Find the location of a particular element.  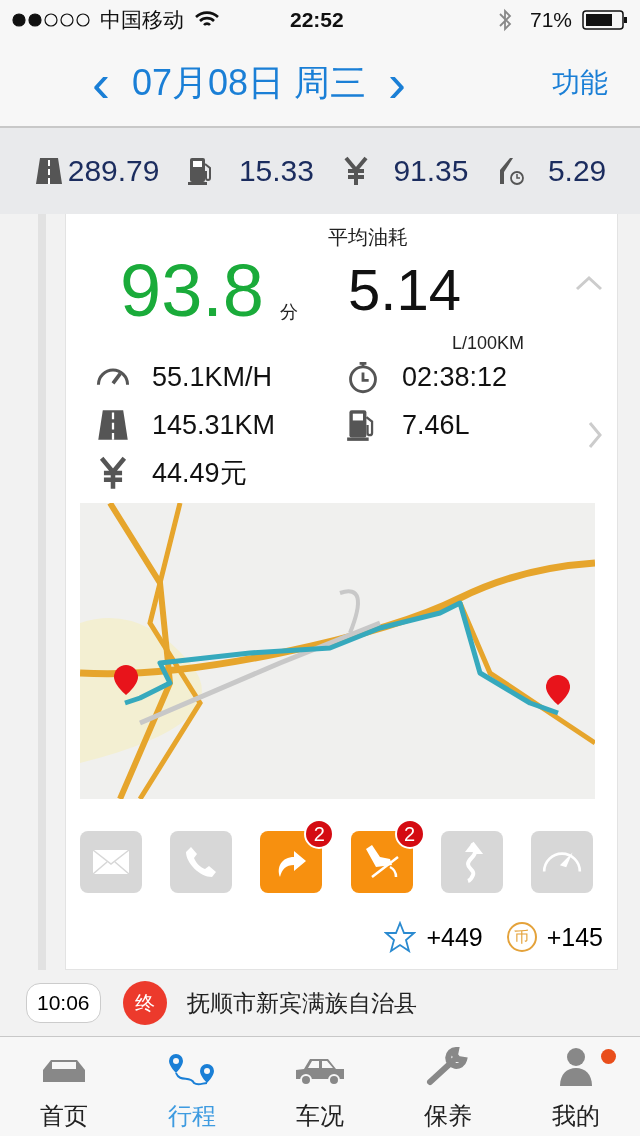

summary-value: 289.79 is located at coordinates (113, 171).